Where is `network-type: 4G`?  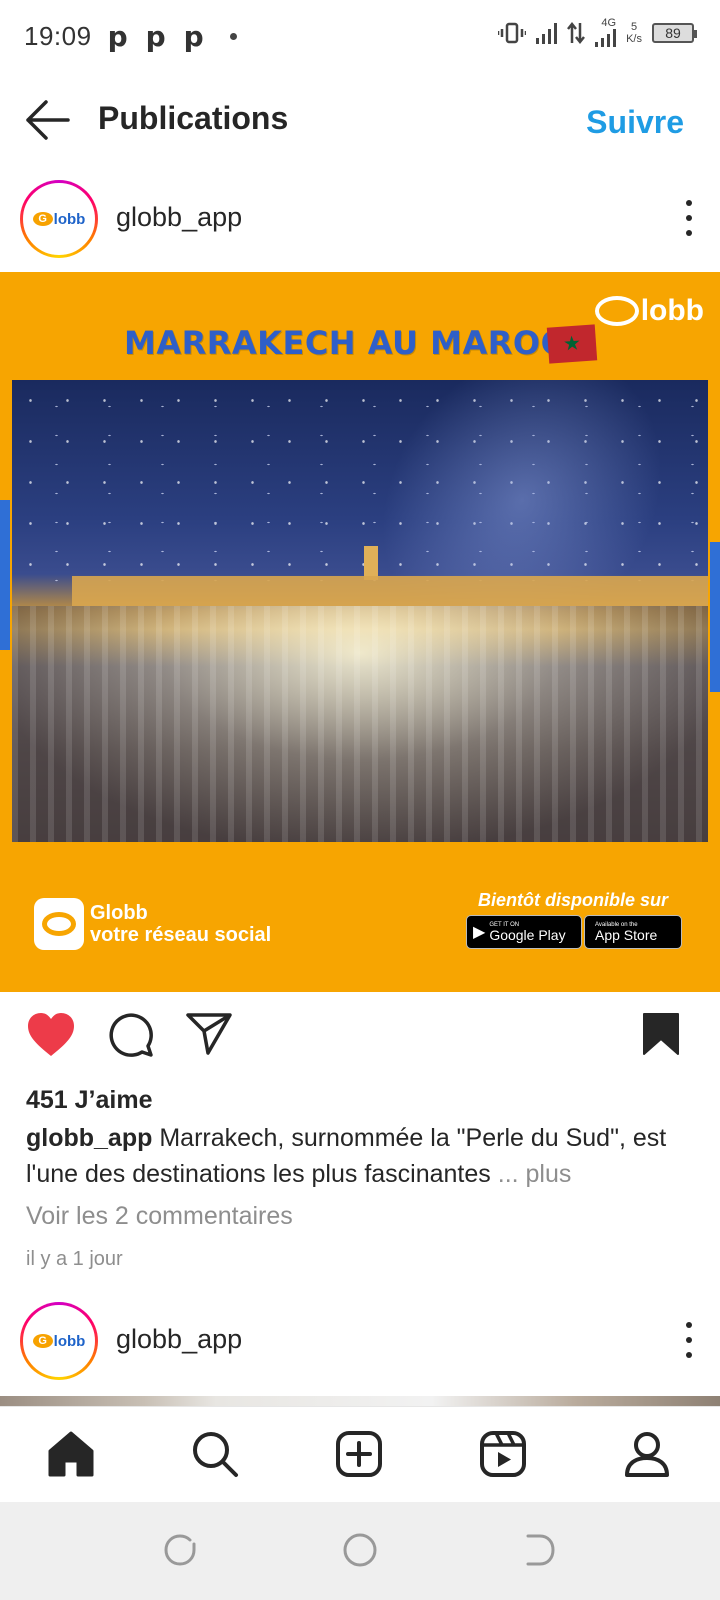 network-type: 4G is located at coordinates (609, 23).